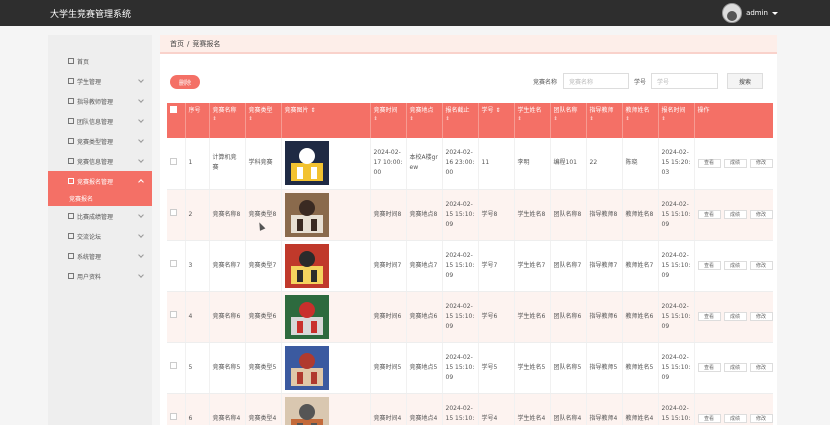 Image resolution: width=830 pixels, height=425 pixels. I want to click on column-header: 学生姓名 ⇕, so click(532, 120).